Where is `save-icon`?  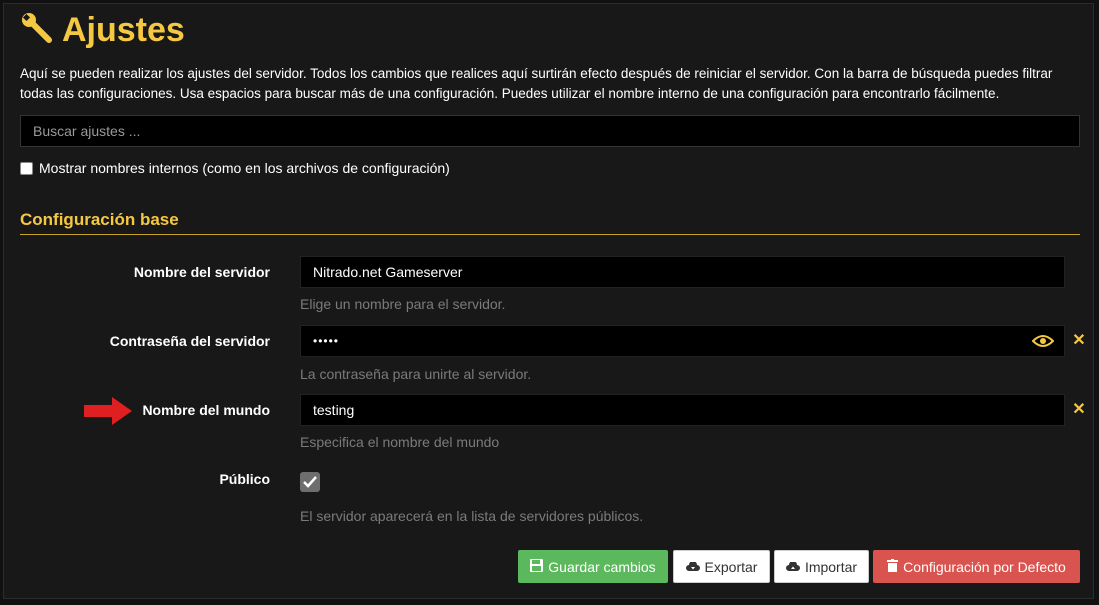
save-icon is located at coordinates (537, 566).